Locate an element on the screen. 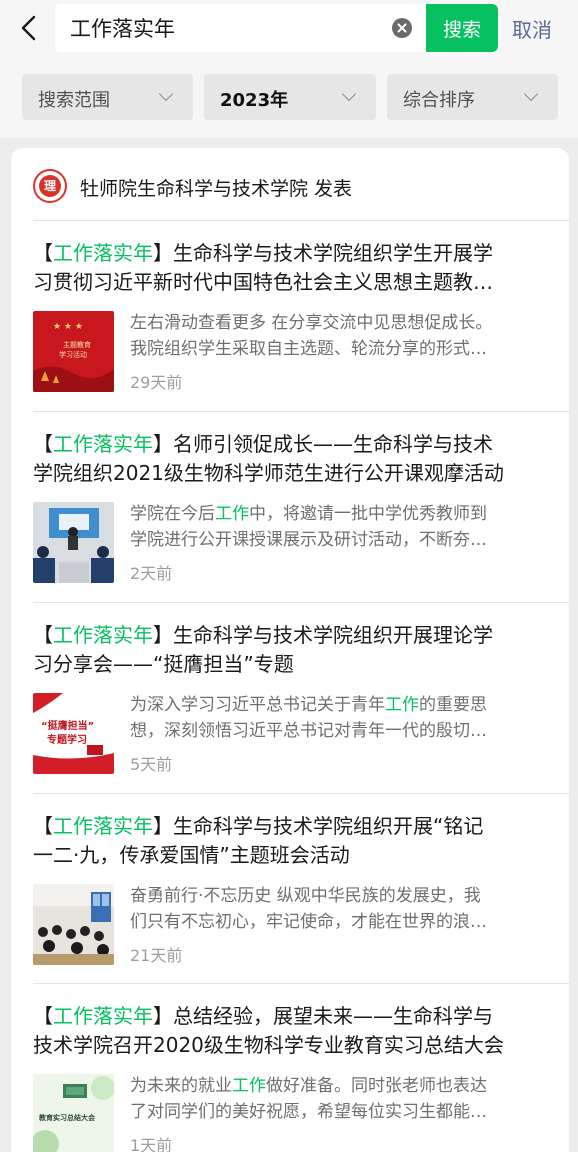  filter-year-label: 2023年 is located at coordinates (254, 100).